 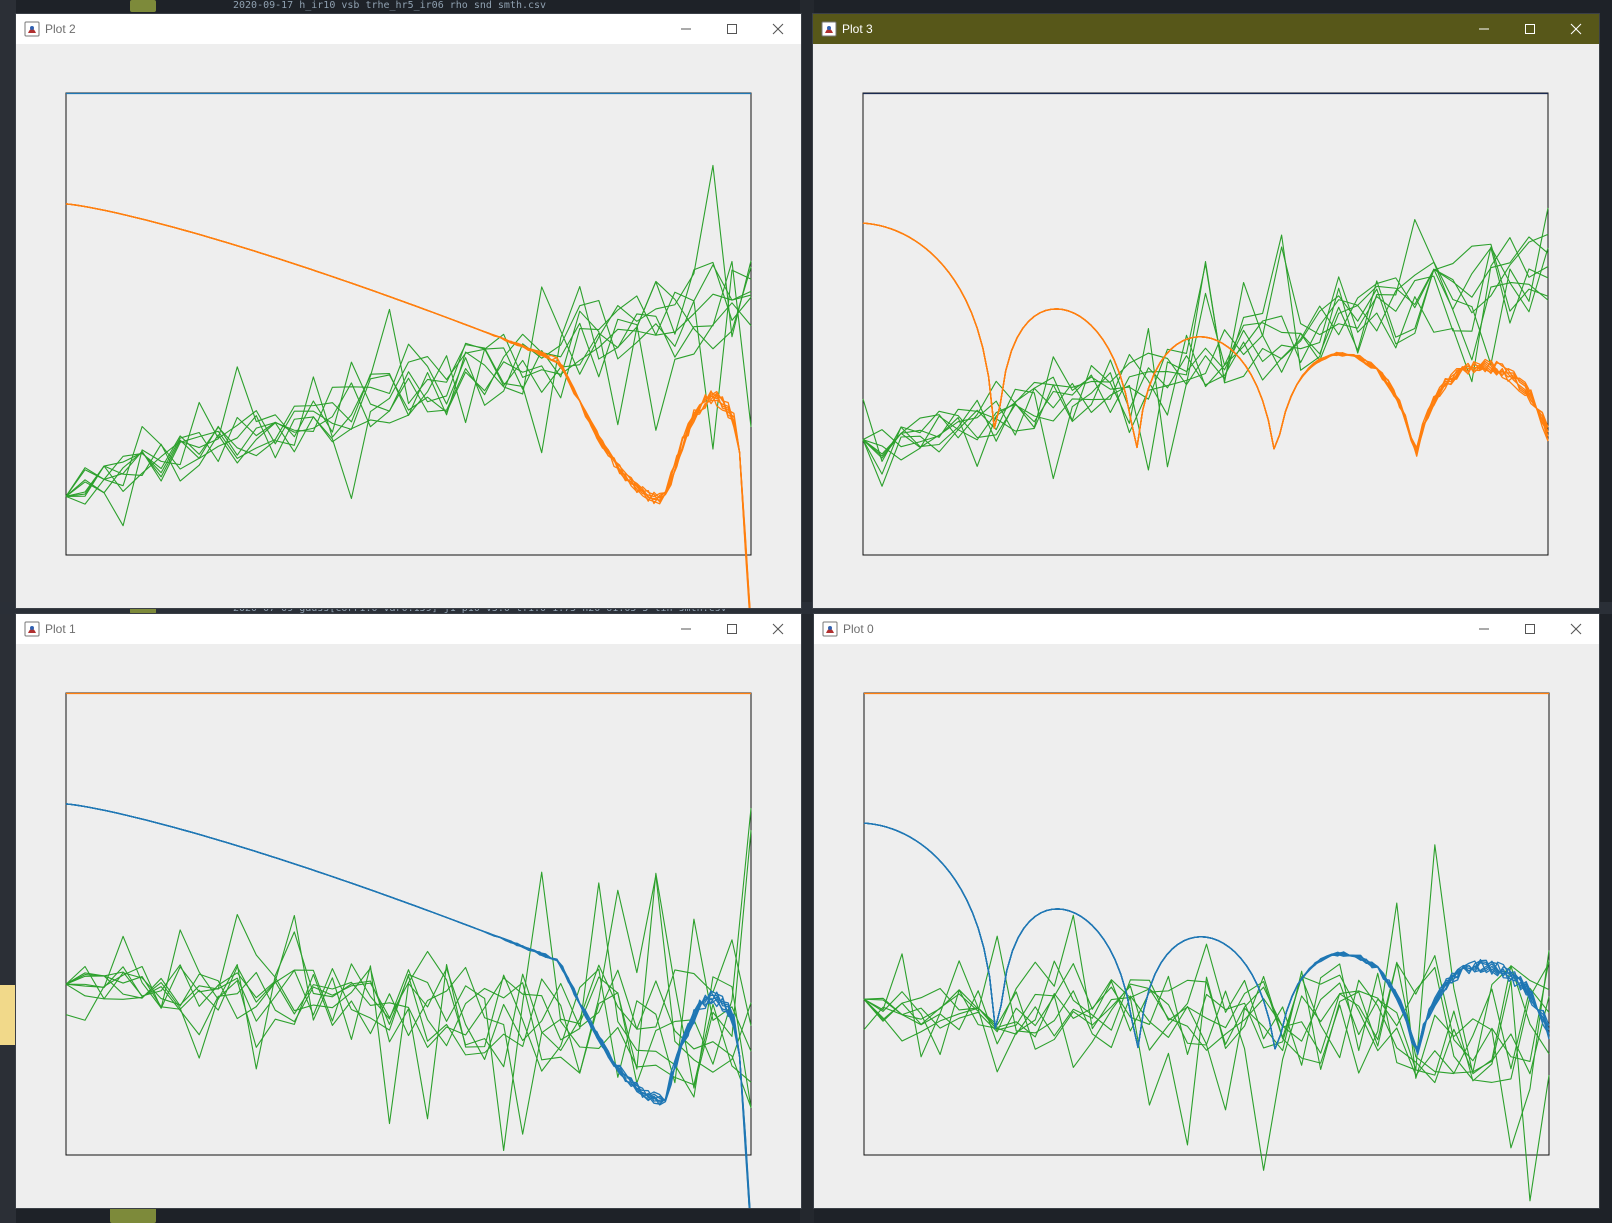 I want to click on window-title: Plot 1, so click(x=60, y=629).